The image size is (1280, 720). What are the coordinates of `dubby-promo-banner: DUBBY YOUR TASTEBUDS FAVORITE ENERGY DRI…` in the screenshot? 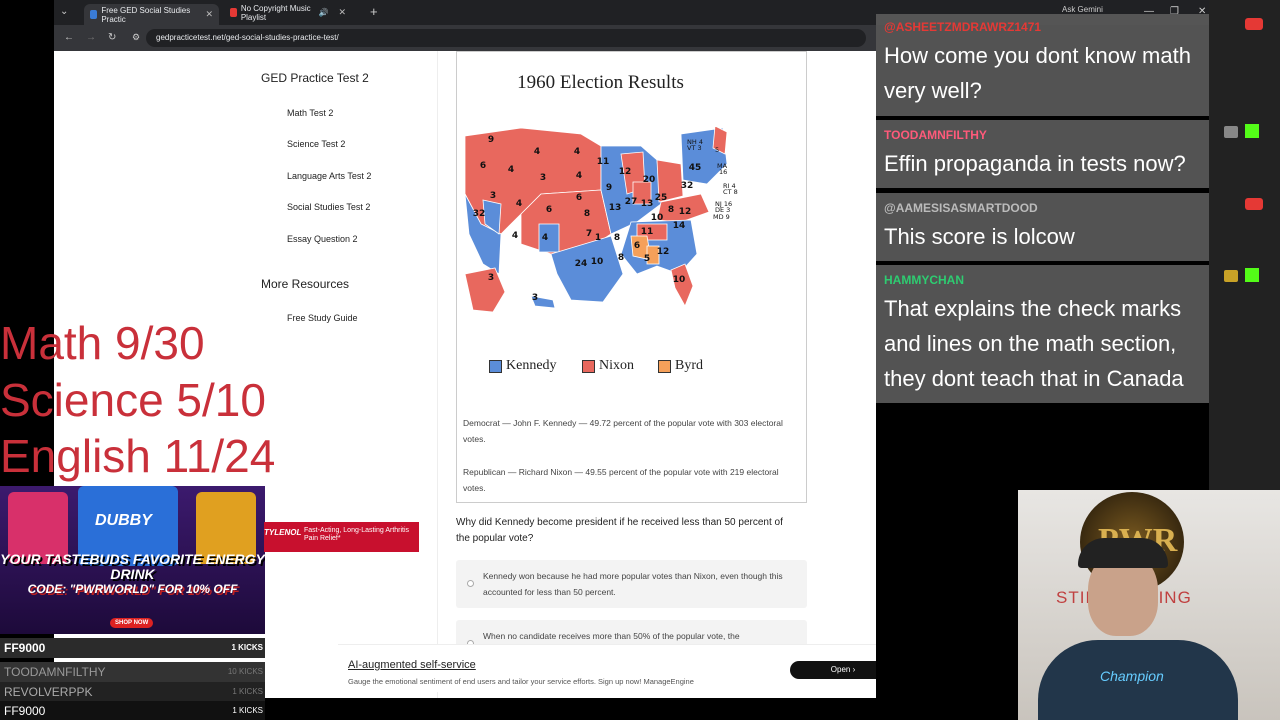 It's located at (132, 560).